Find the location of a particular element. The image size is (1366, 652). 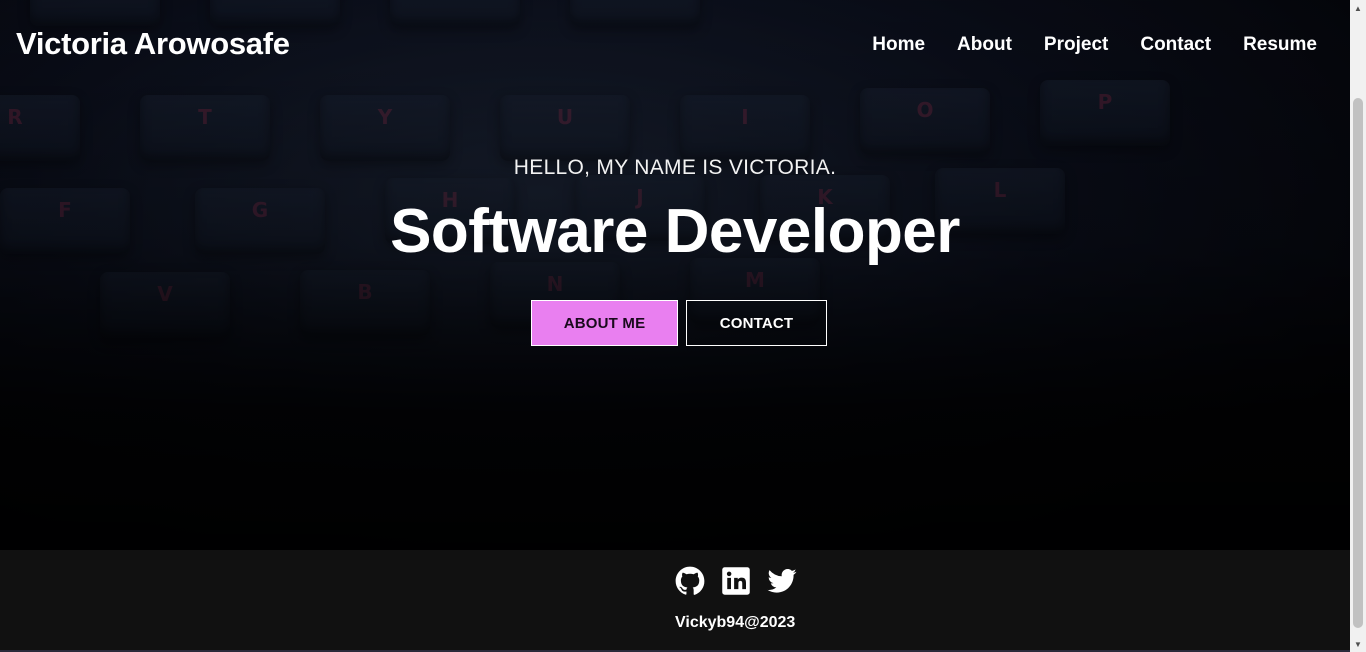

brand-logo: Victoria Arowosafe is located at coordinates (153, 44).